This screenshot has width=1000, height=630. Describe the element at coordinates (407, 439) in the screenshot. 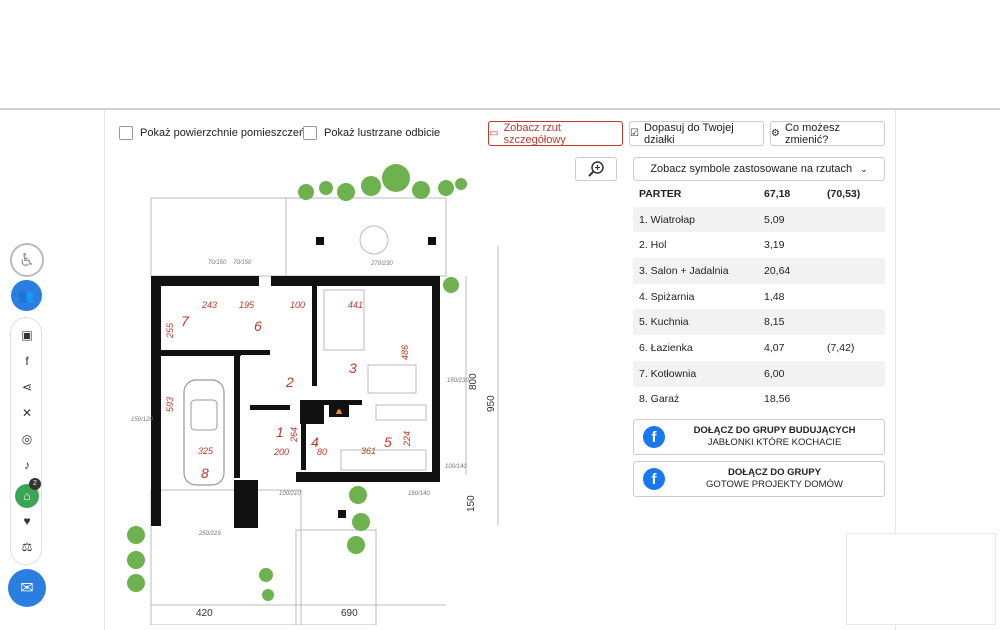

I see `dim-label: 224` at that location.